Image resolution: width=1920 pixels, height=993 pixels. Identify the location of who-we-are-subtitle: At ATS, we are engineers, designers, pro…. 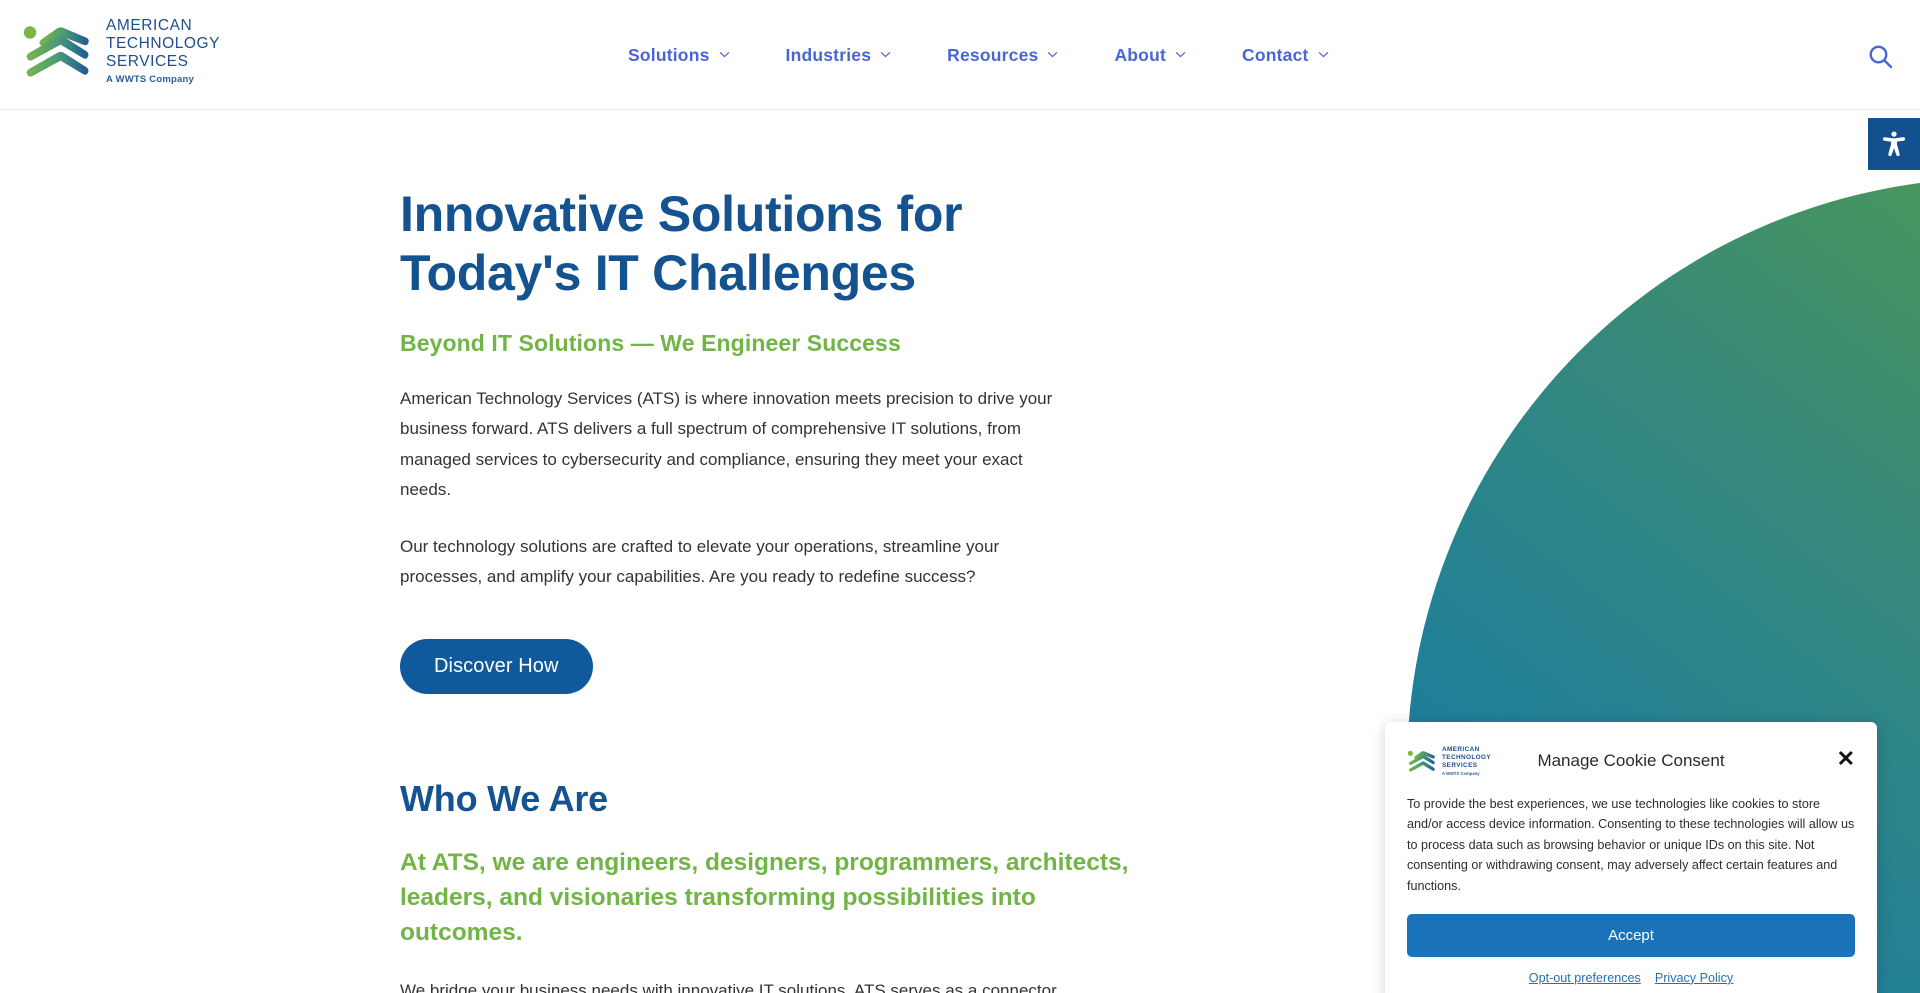
(764, 897).